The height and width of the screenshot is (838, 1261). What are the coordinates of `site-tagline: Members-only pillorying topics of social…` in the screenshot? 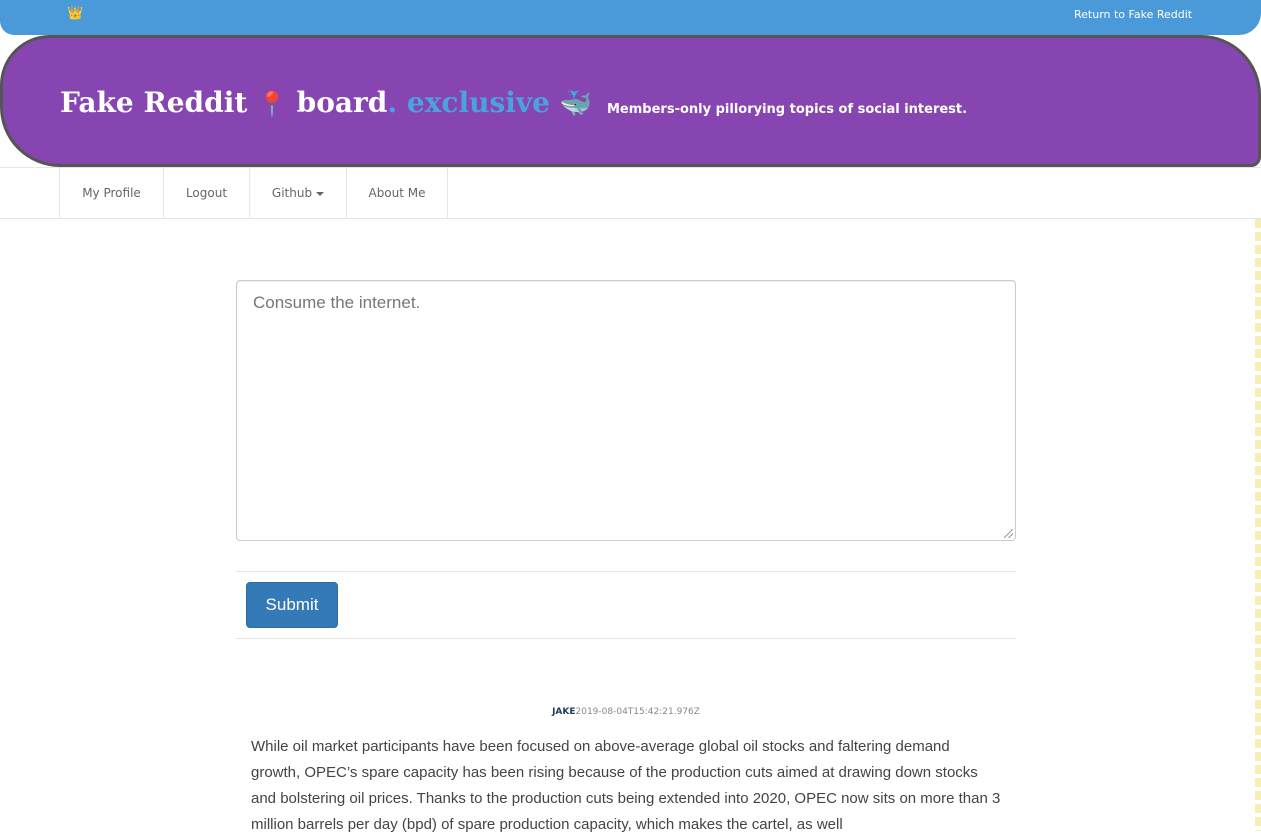 It's located at (787, 109).